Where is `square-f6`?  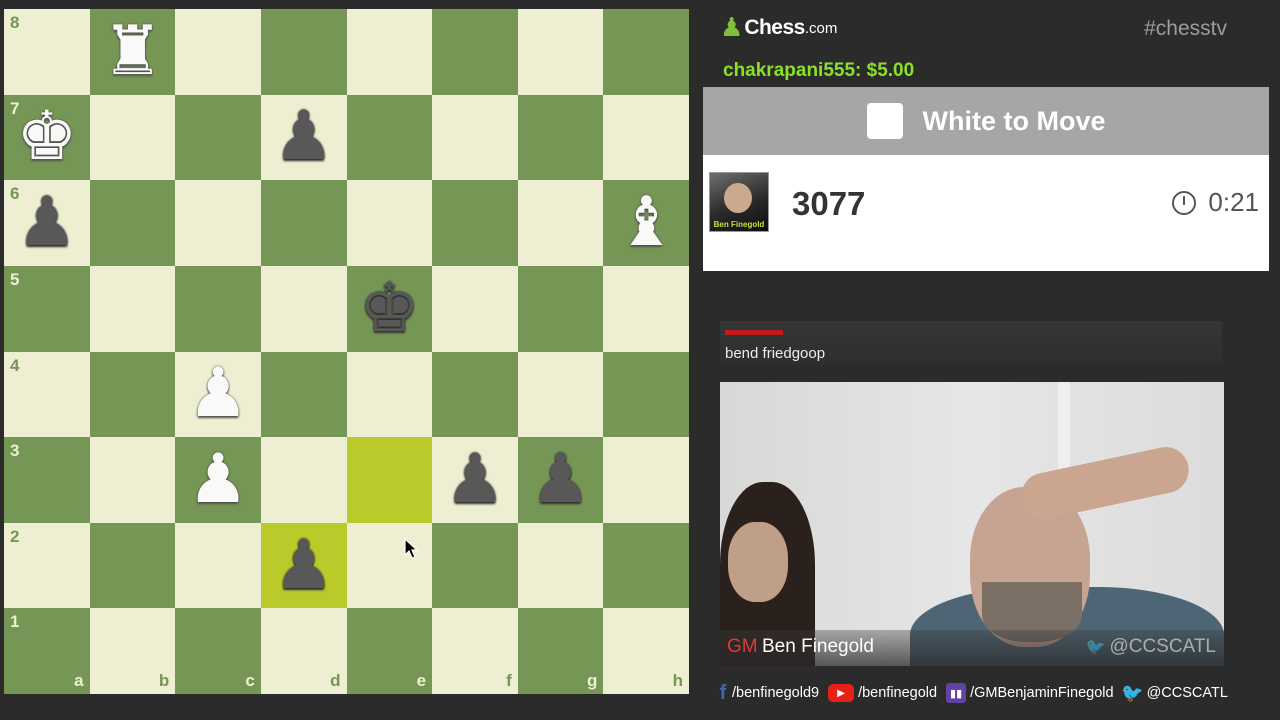
square-f6 is located at coordinates (475, 223).